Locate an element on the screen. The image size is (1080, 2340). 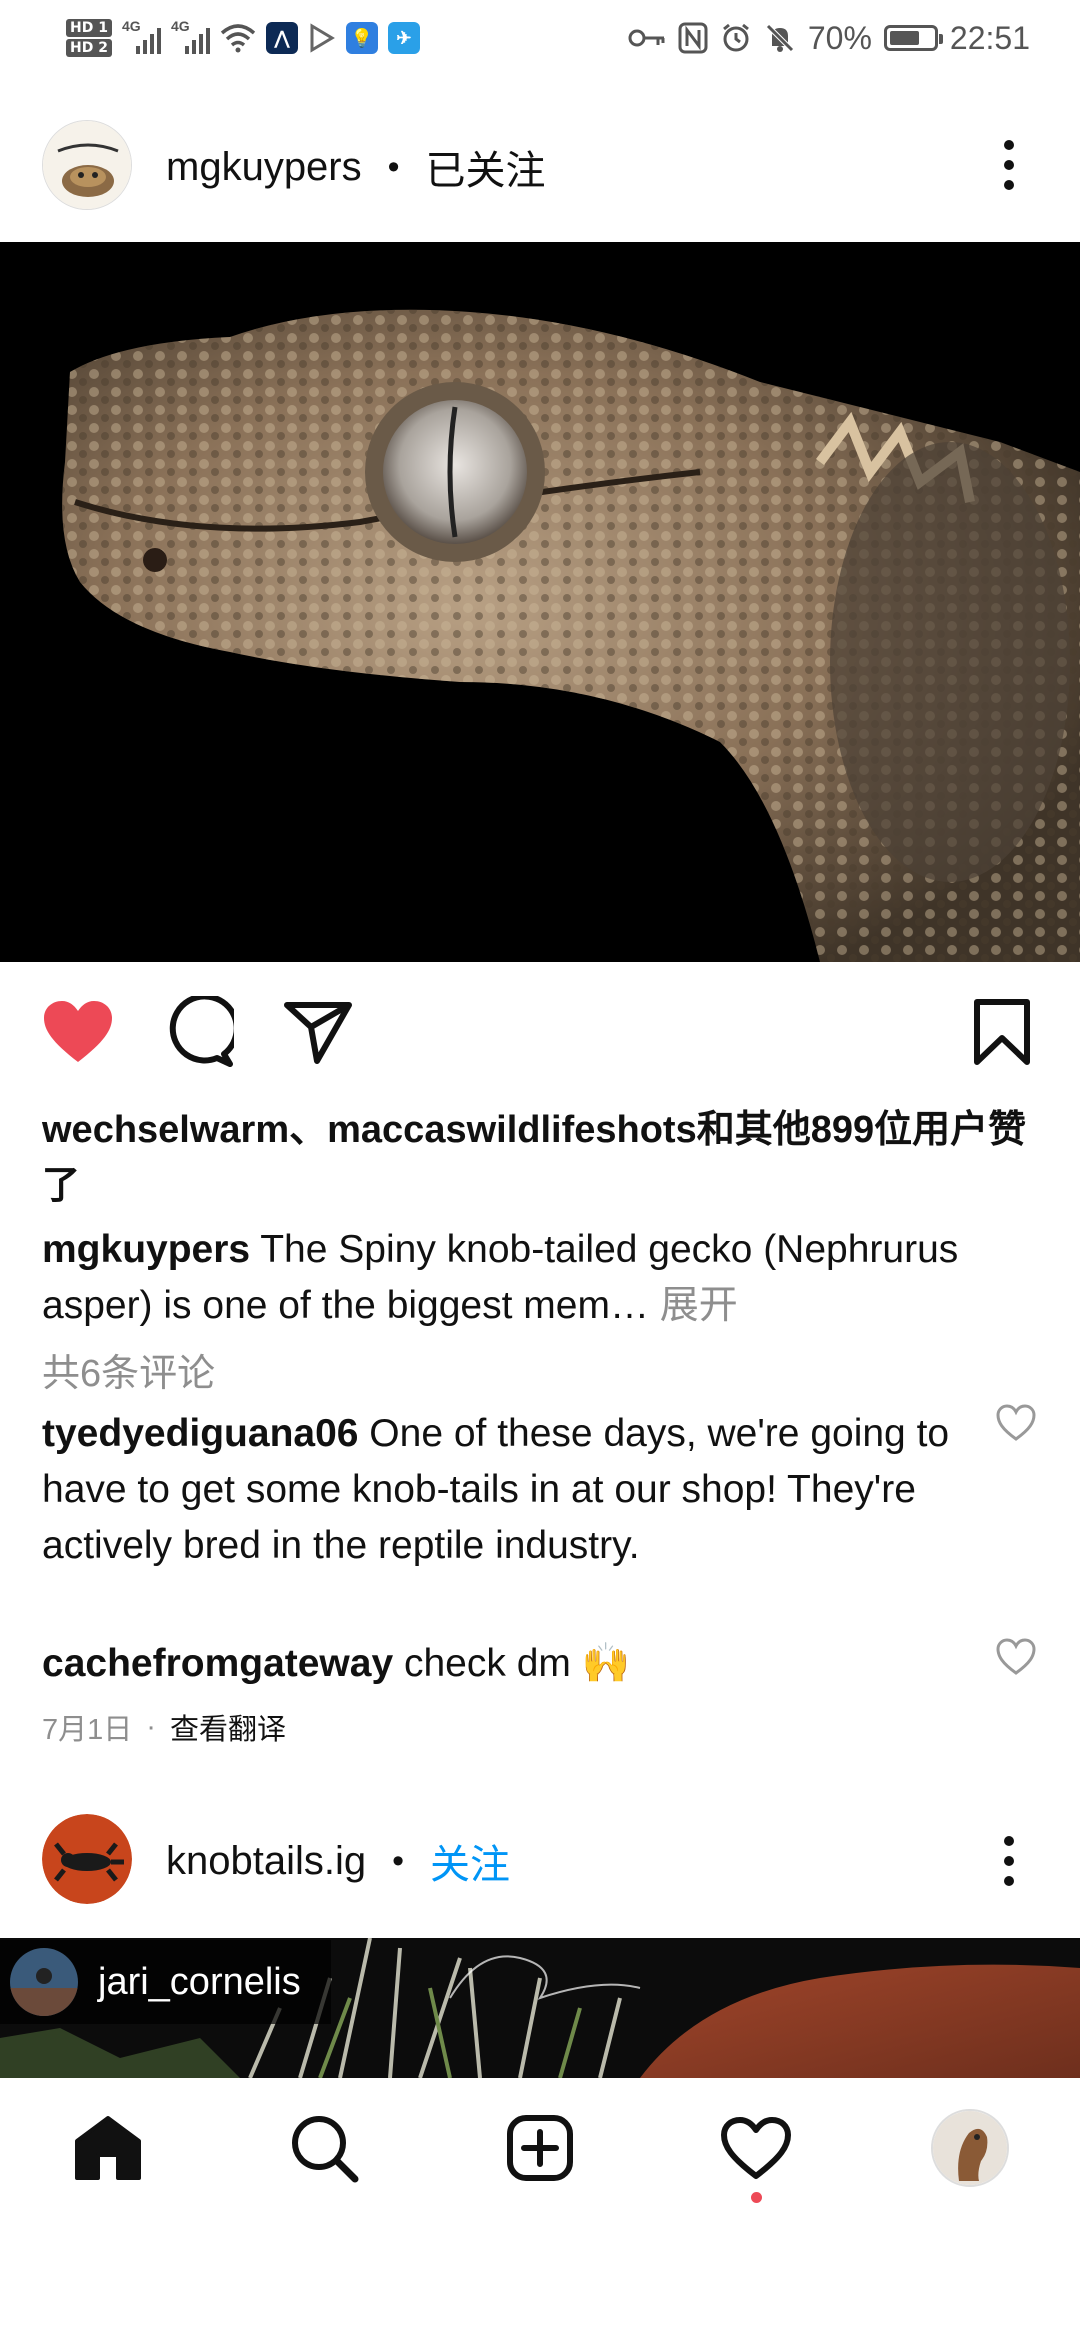
status-right: 70% 22:51 is located at coordinates (829, 38).